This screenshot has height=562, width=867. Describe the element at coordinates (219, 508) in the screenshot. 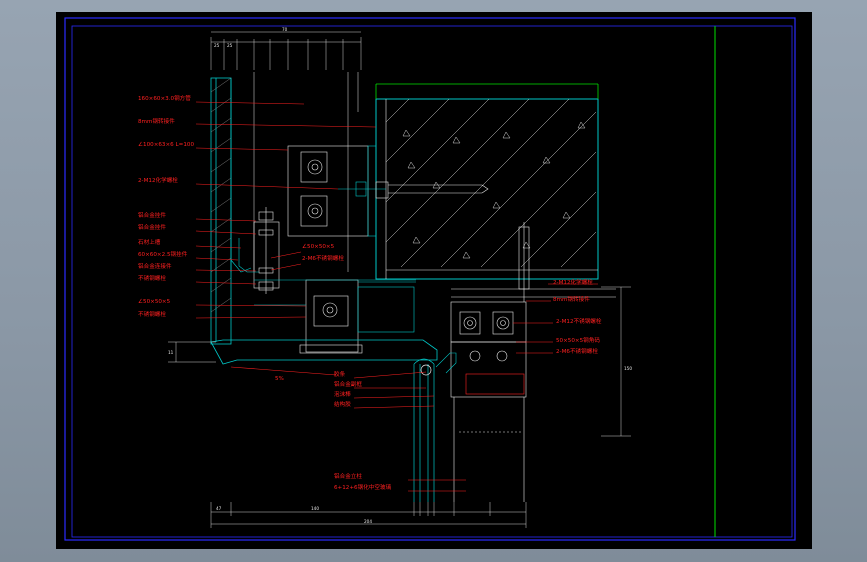

I see `dim-bottom-1: 47` at that location.